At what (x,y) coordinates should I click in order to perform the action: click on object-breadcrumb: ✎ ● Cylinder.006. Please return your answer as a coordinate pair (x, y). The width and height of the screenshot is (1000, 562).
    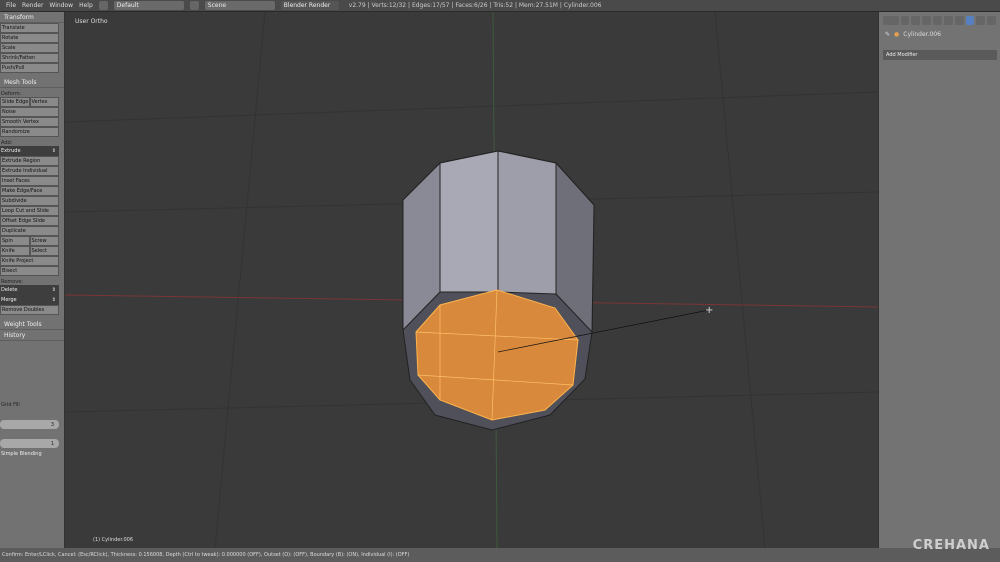
    Looking at the image, I should click on (939, 34).